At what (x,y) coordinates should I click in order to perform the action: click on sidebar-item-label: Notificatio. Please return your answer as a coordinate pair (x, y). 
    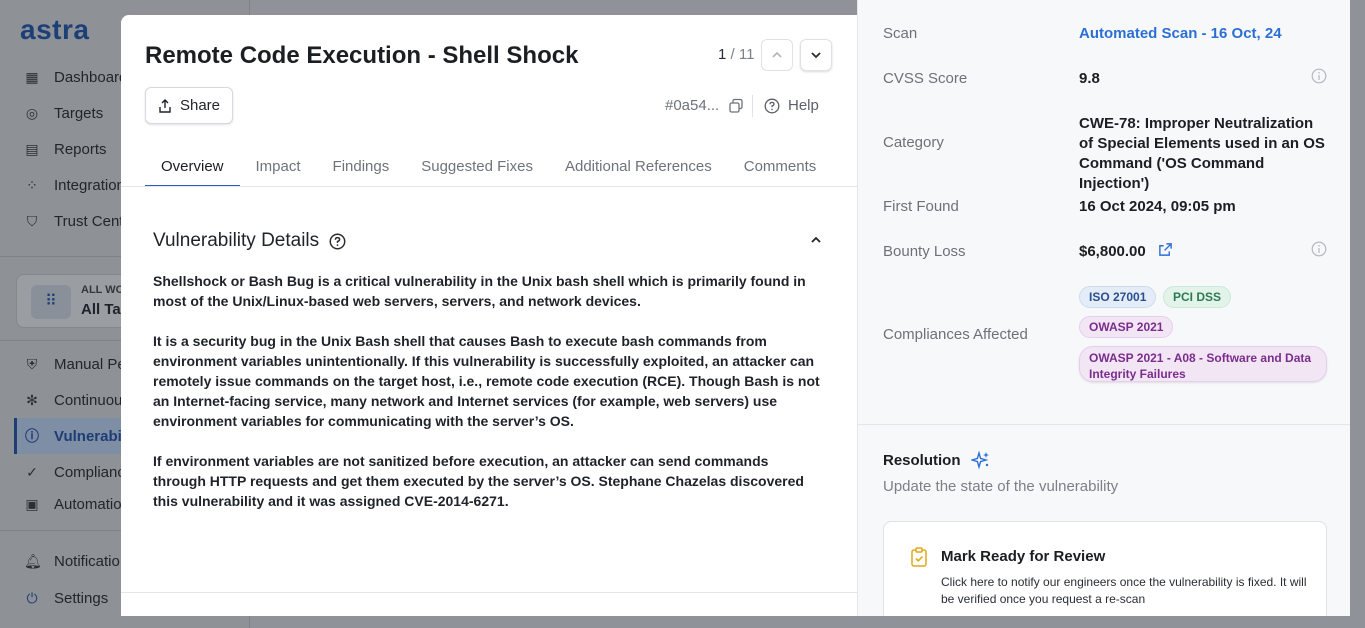
    Looking at the image, I should click on (87, 561).